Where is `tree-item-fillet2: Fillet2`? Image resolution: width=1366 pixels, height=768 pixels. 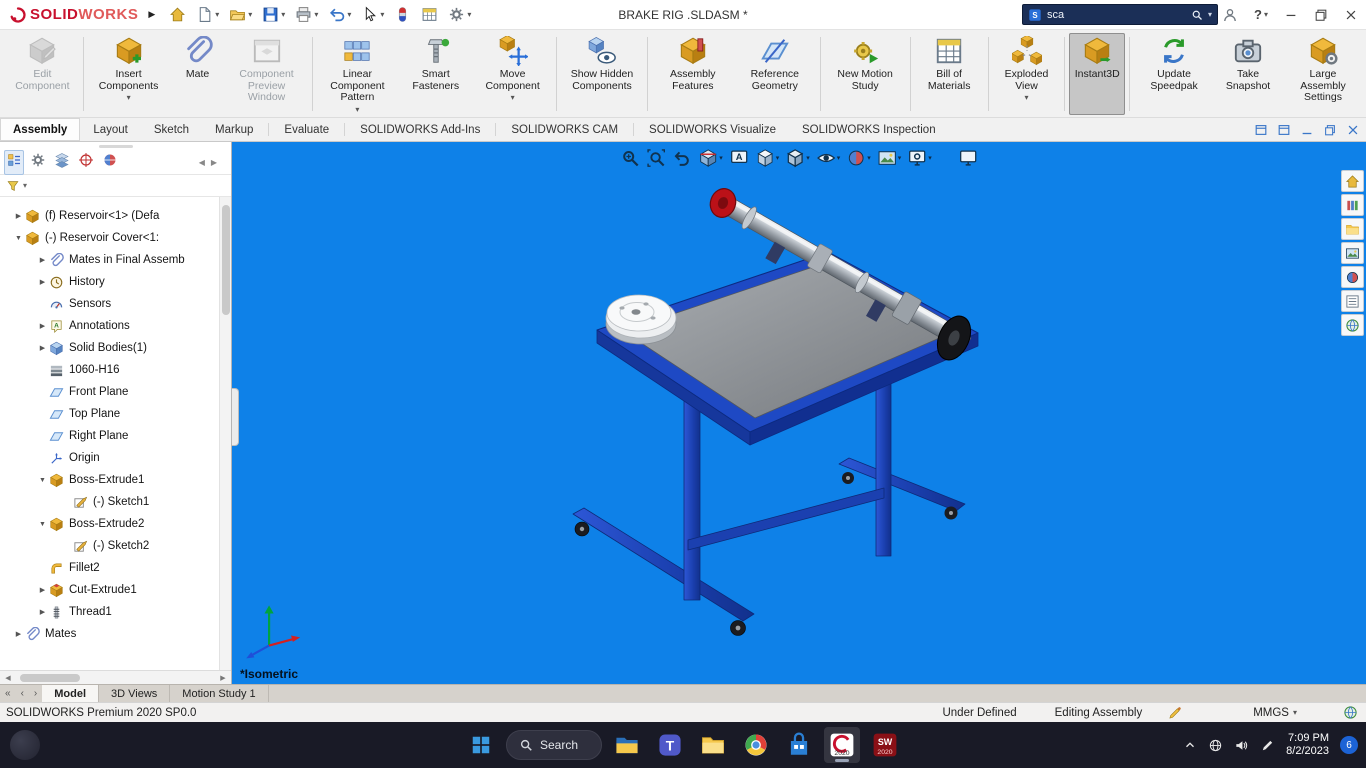 tree-item-fillet2: Fillet2 is located at coordinates (115, 568).